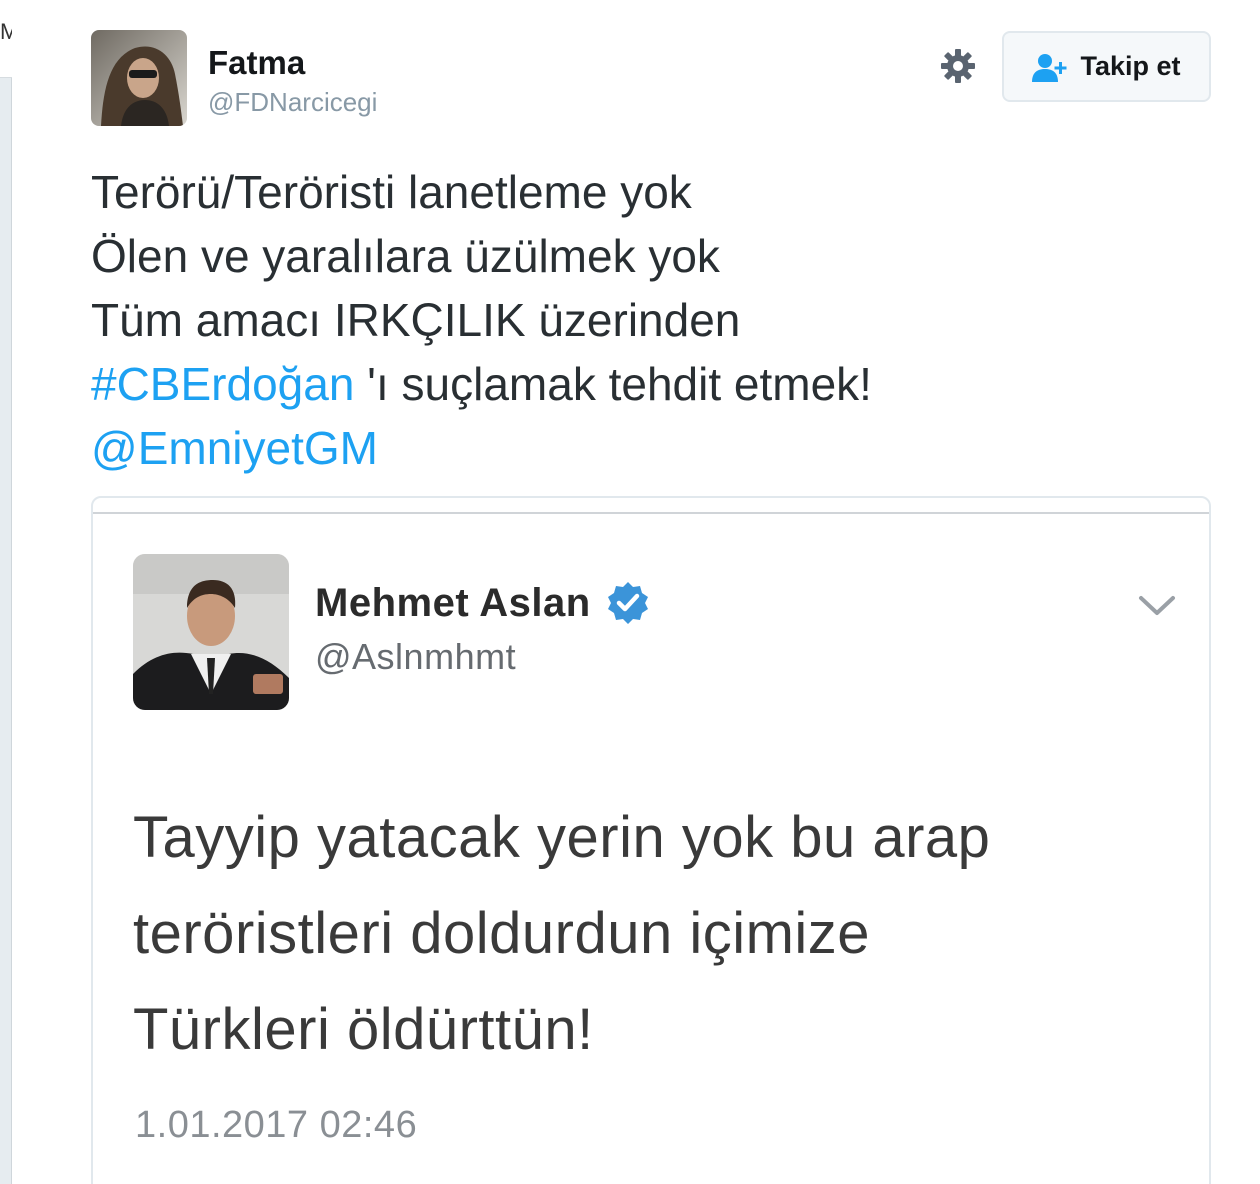 The image size is (1260, 1184). What do you see at coordinates (6, 31) in the screenshot?
I see `left-edge-char: M` at bounding box center [6, 31].